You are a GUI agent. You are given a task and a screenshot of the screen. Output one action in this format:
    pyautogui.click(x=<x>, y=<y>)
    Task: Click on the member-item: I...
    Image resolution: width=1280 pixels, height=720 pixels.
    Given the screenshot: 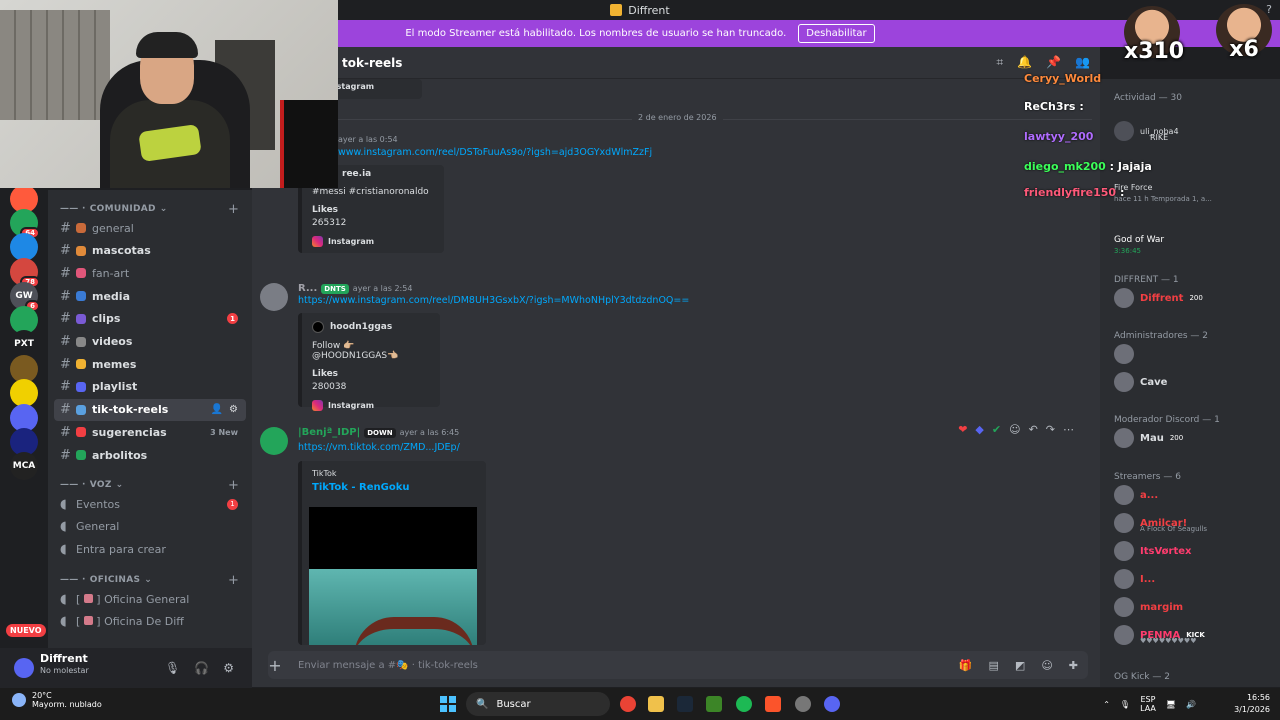 What is the action you would take?
    pyautogui.click(x=1134, y=579)
    